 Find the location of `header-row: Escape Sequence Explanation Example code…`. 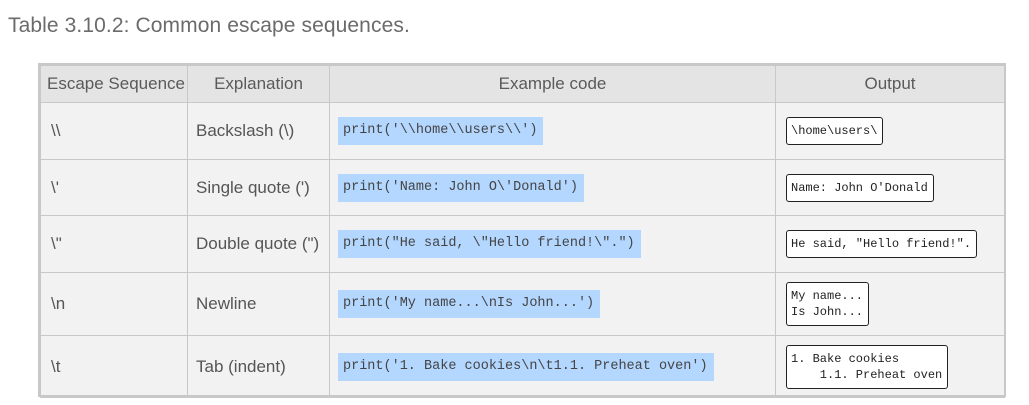

header-row: Escape Sequence Explanation Example code… is located at coordinates (522, 84).